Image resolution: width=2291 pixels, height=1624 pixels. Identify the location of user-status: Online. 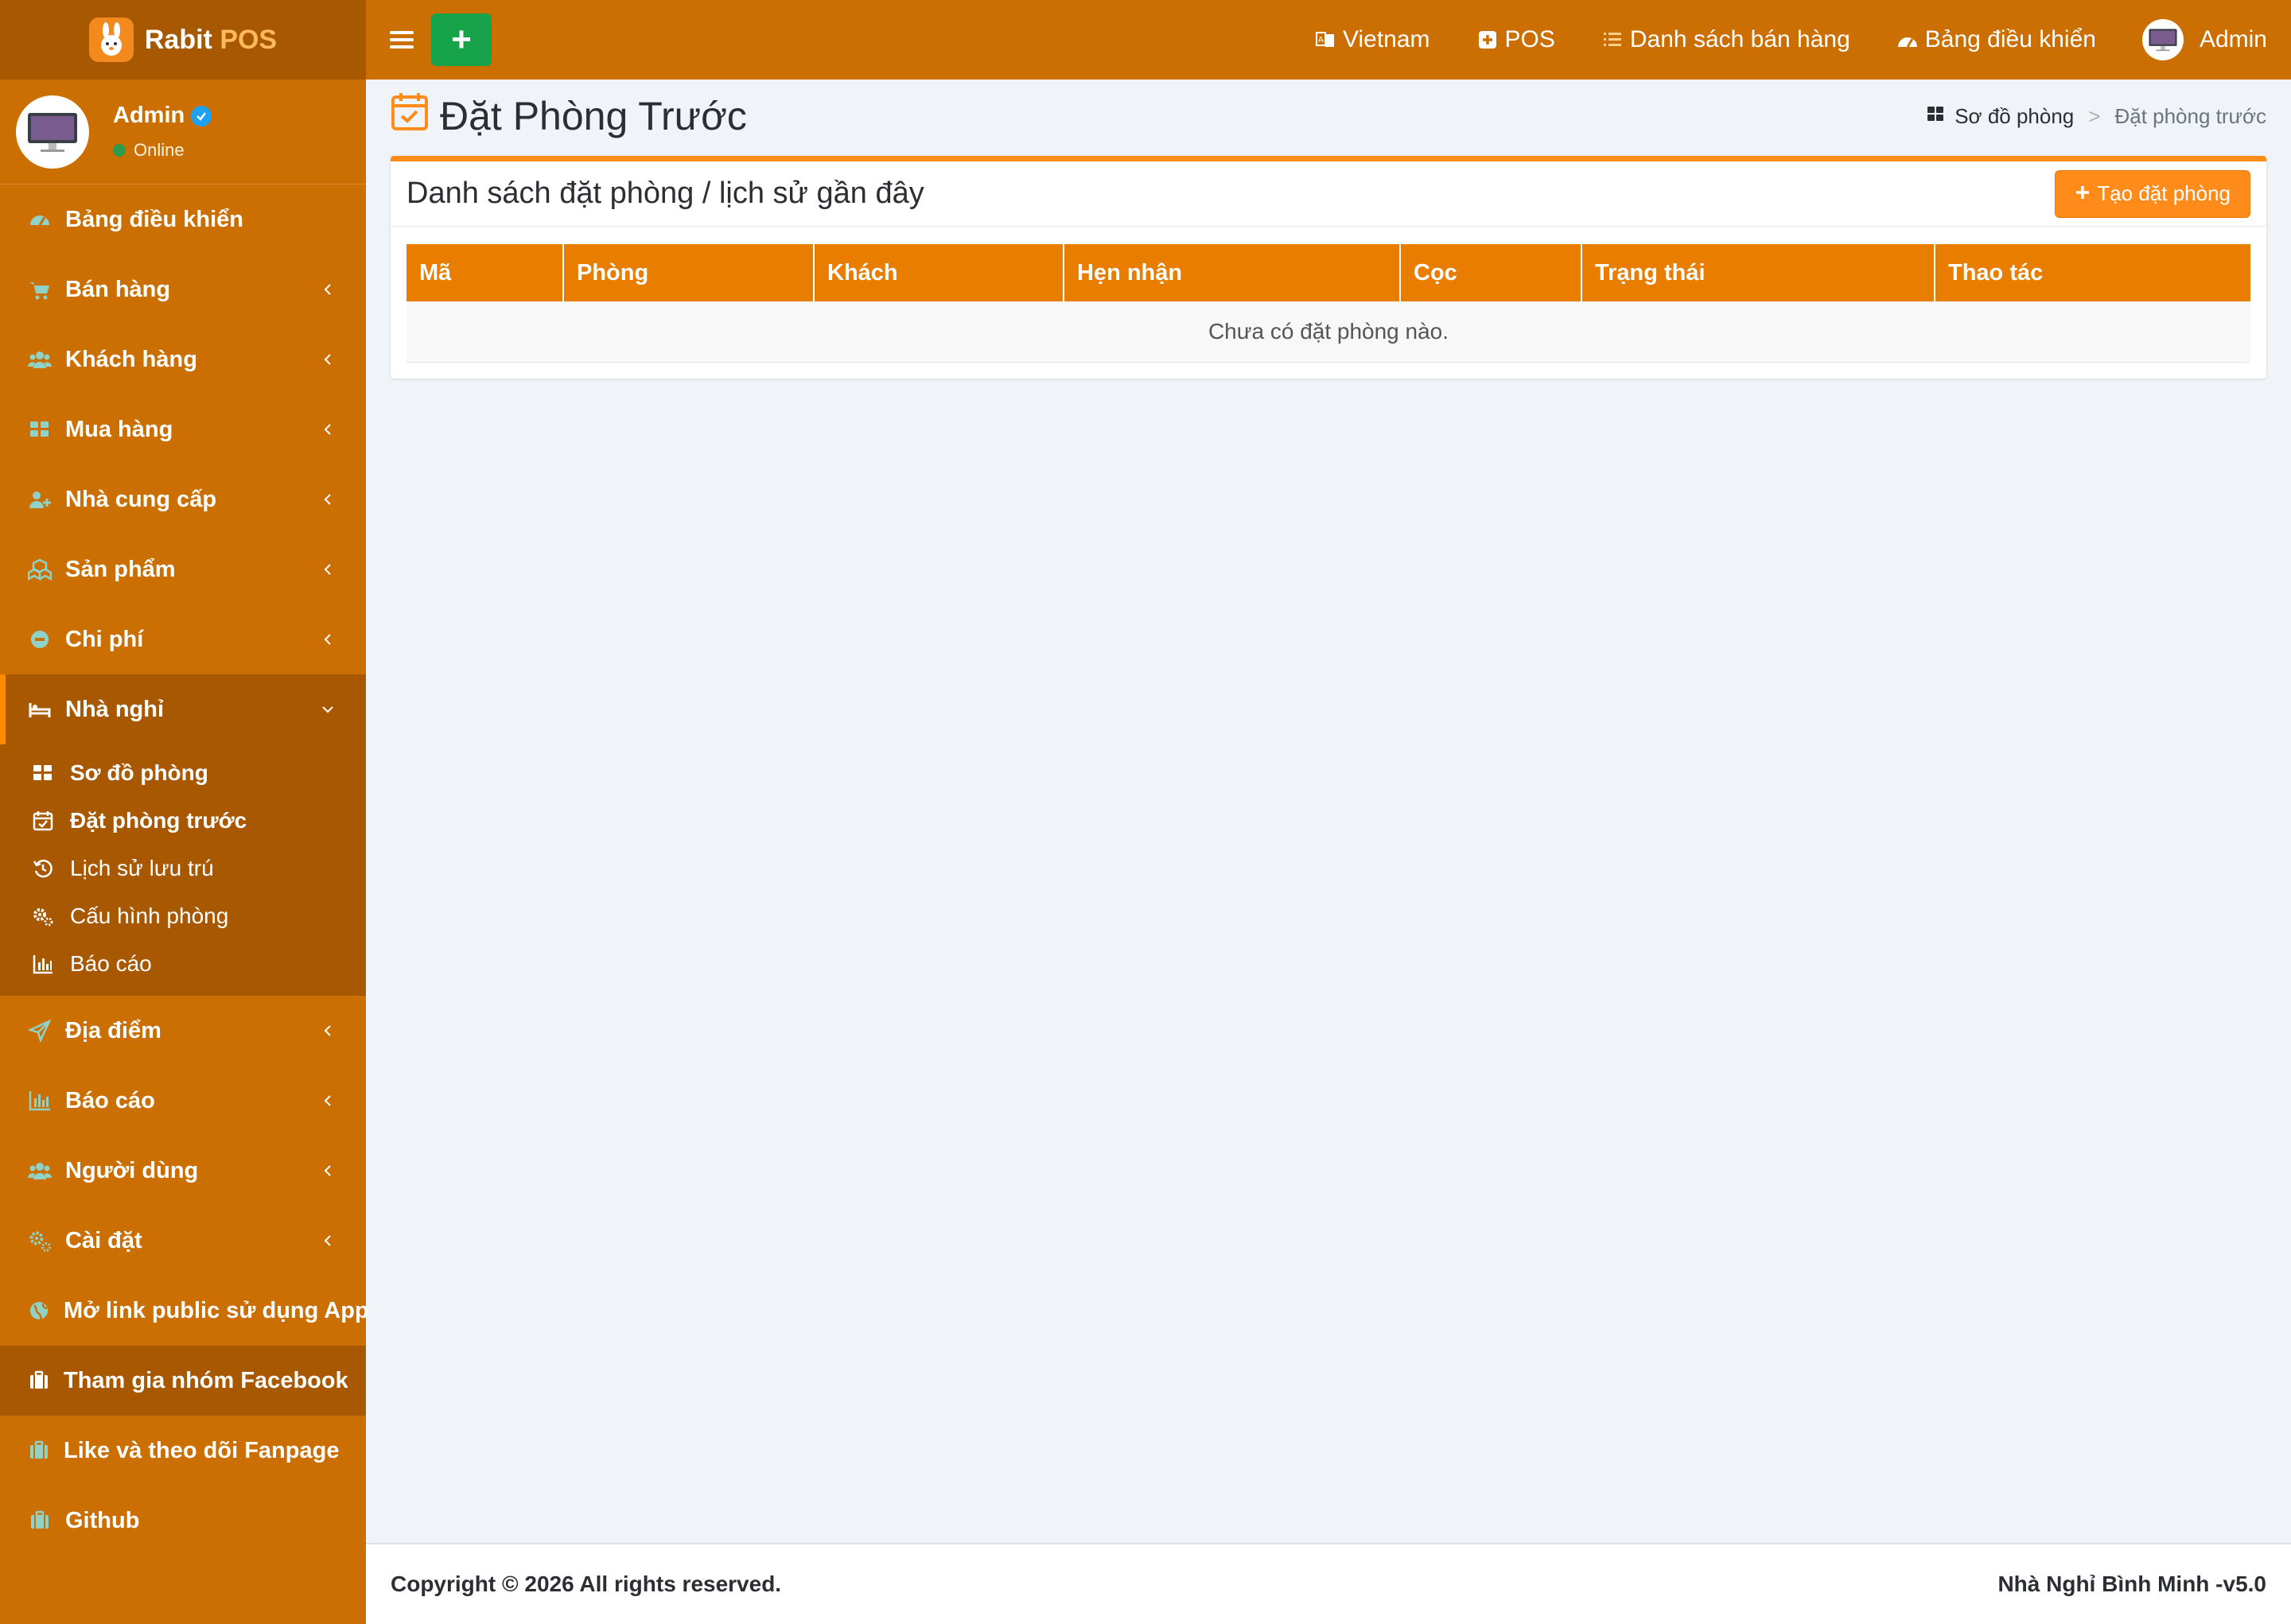
(163, 150).